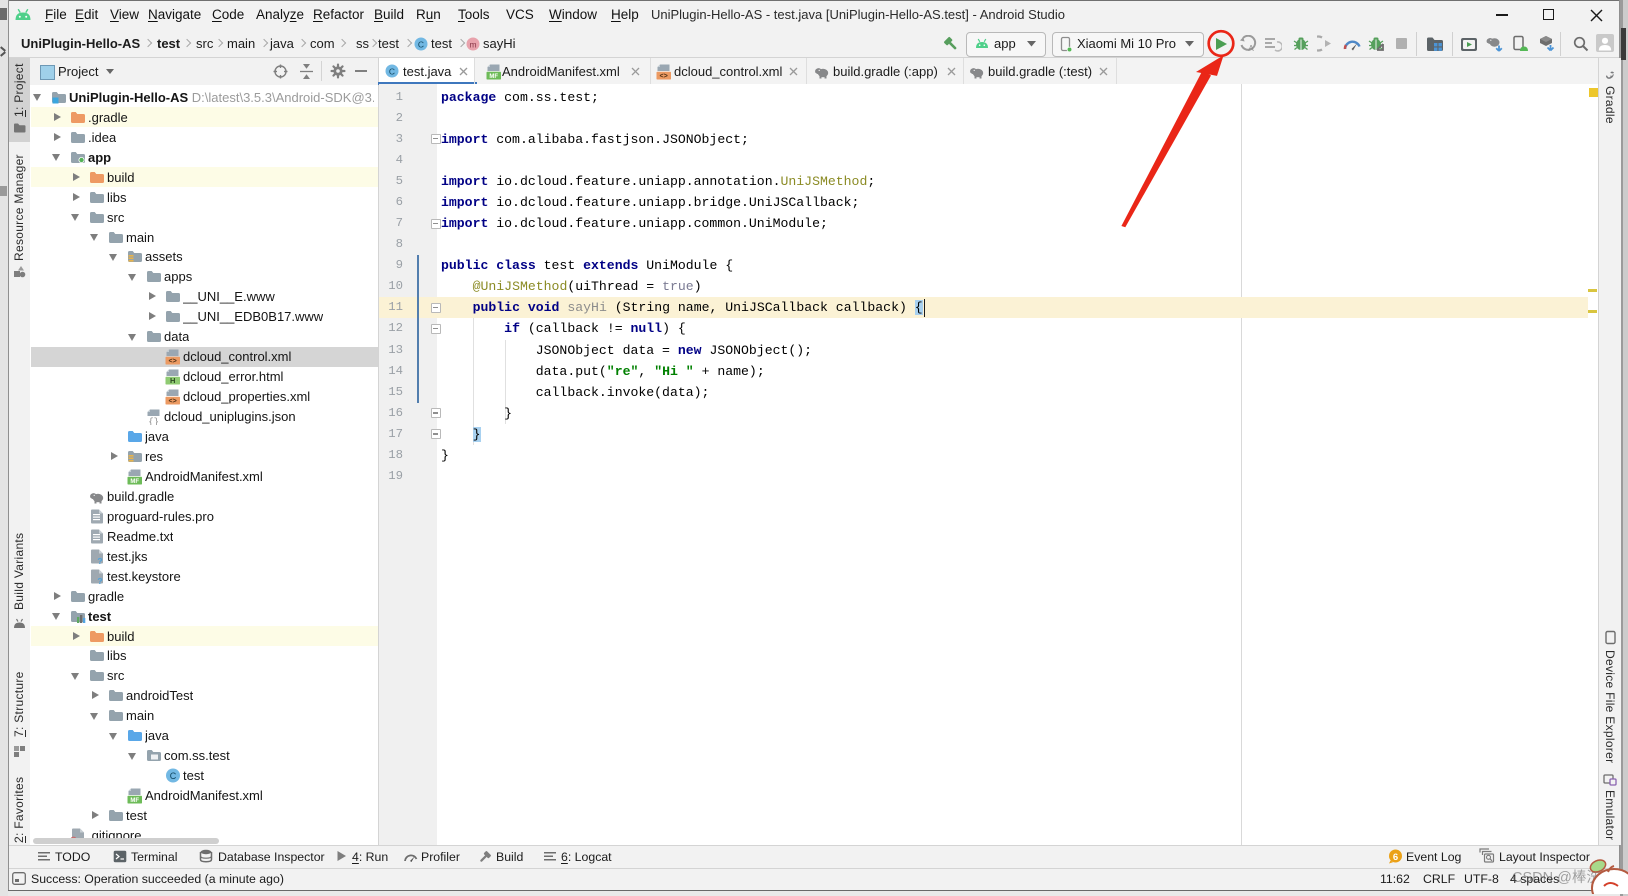  Describe the element at coordinates (472, 45) in the screenshot. I see `svg-text: m` at that location.